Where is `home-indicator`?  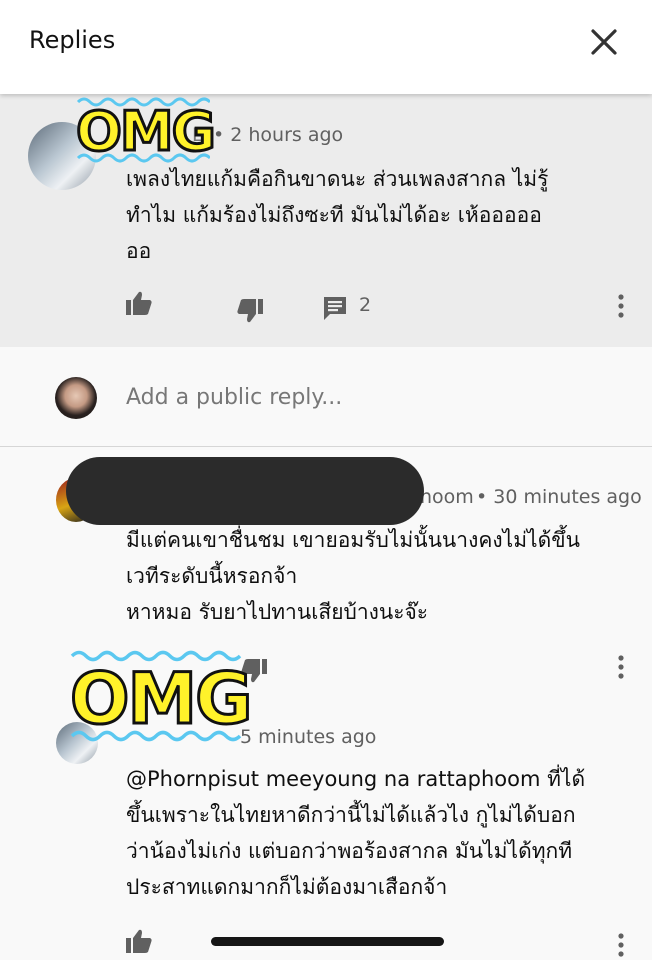 home-indicator is located at coordinates (327, 941).